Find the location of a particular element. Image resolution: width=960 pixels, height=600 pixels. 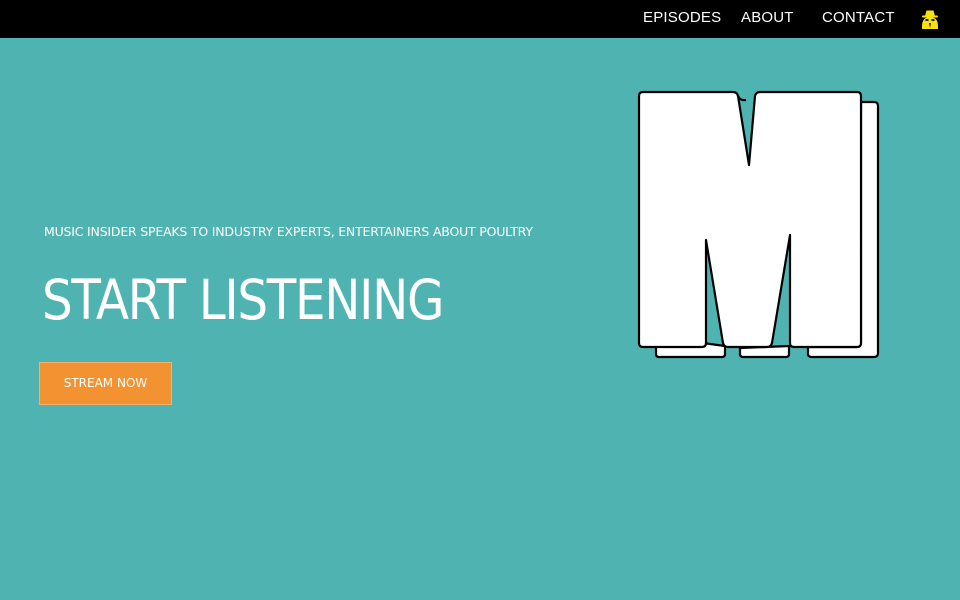

stream-now-button: STREAM NOW is located at coordinates (105, 383).